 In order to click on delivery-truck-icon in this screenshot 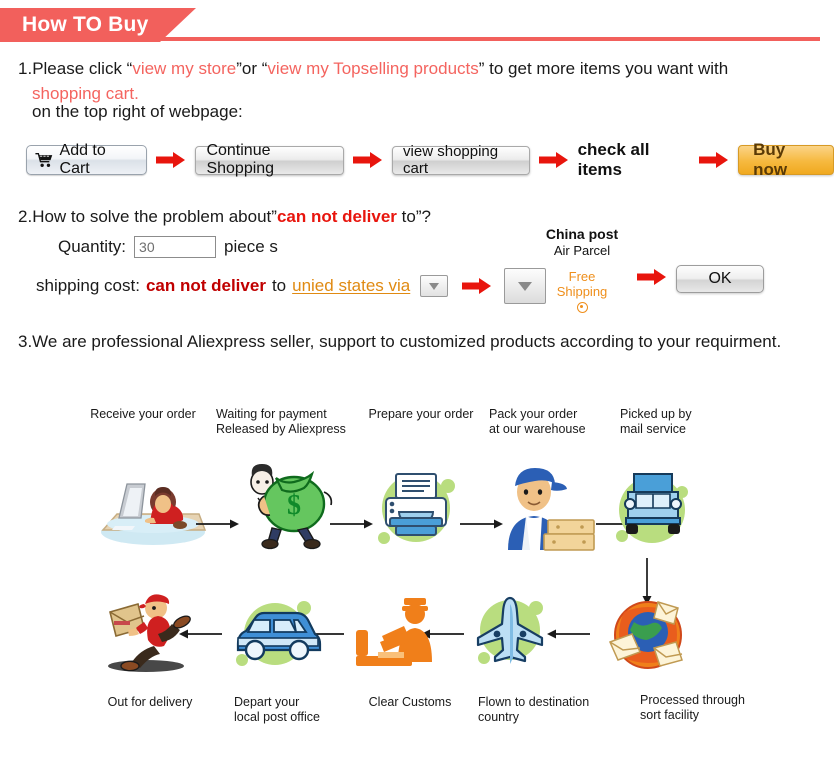, I will do `click(653, 508)`.